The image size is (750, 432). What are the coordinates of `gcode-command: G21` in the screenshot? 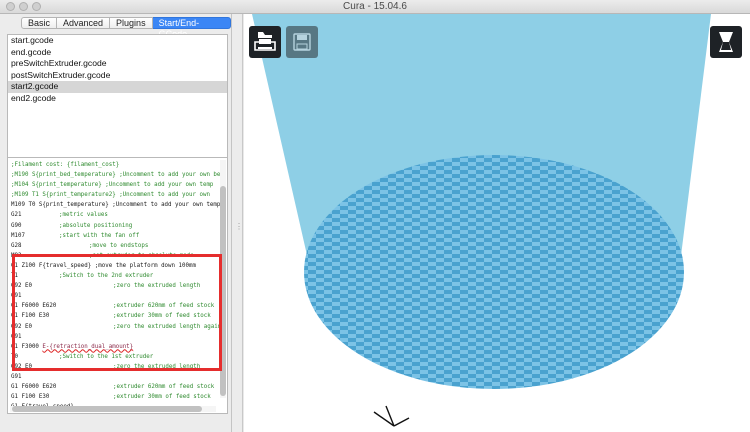 It's located at (16, 215).